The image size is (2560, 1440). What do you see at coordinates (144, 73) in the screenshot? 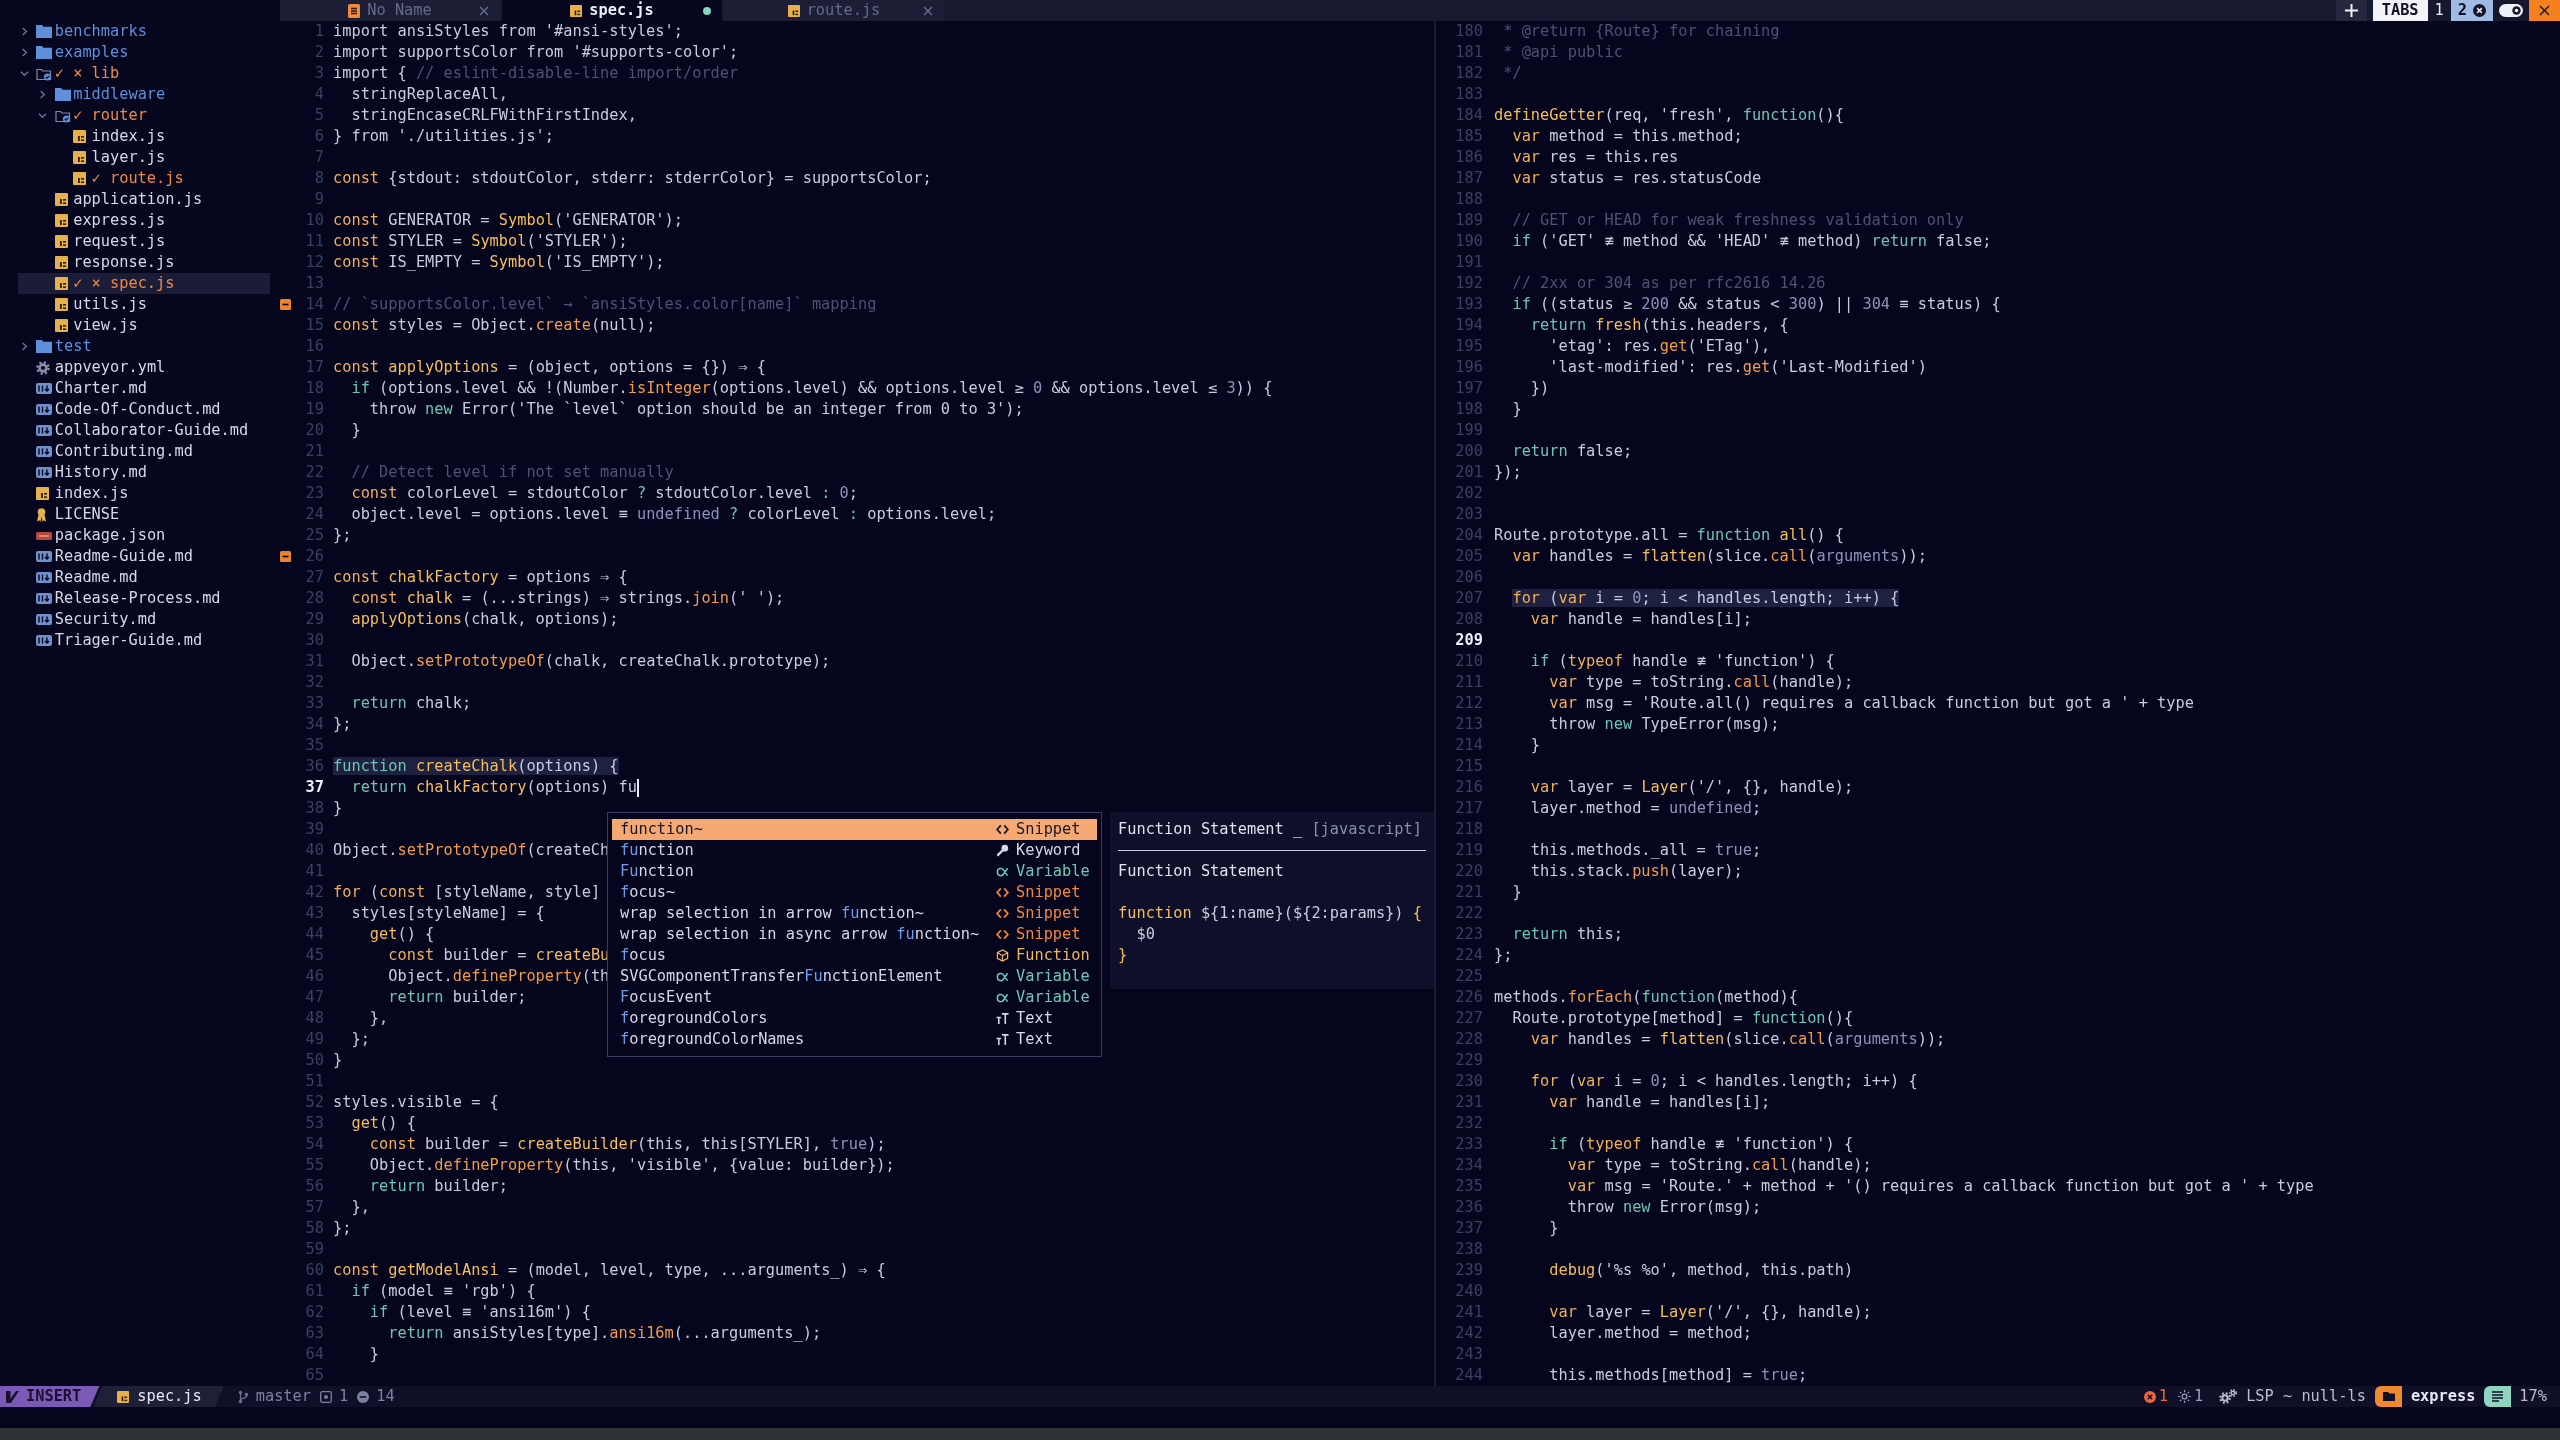
I see `file-tree-item: ✓ × lib` at bounding box center [144, 73].